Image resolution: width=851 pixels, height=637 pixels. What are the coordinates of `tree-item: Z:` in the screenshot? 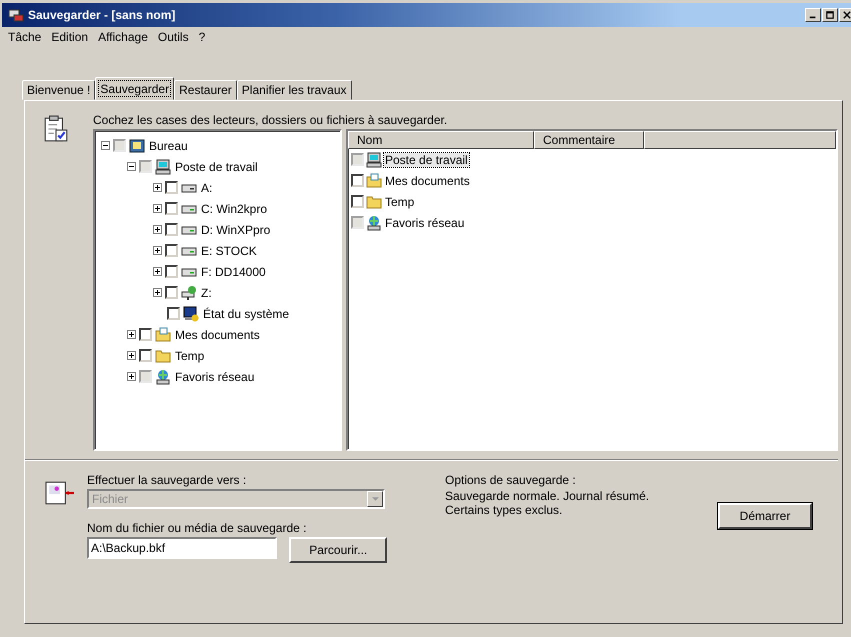 It's located at (206, 293).